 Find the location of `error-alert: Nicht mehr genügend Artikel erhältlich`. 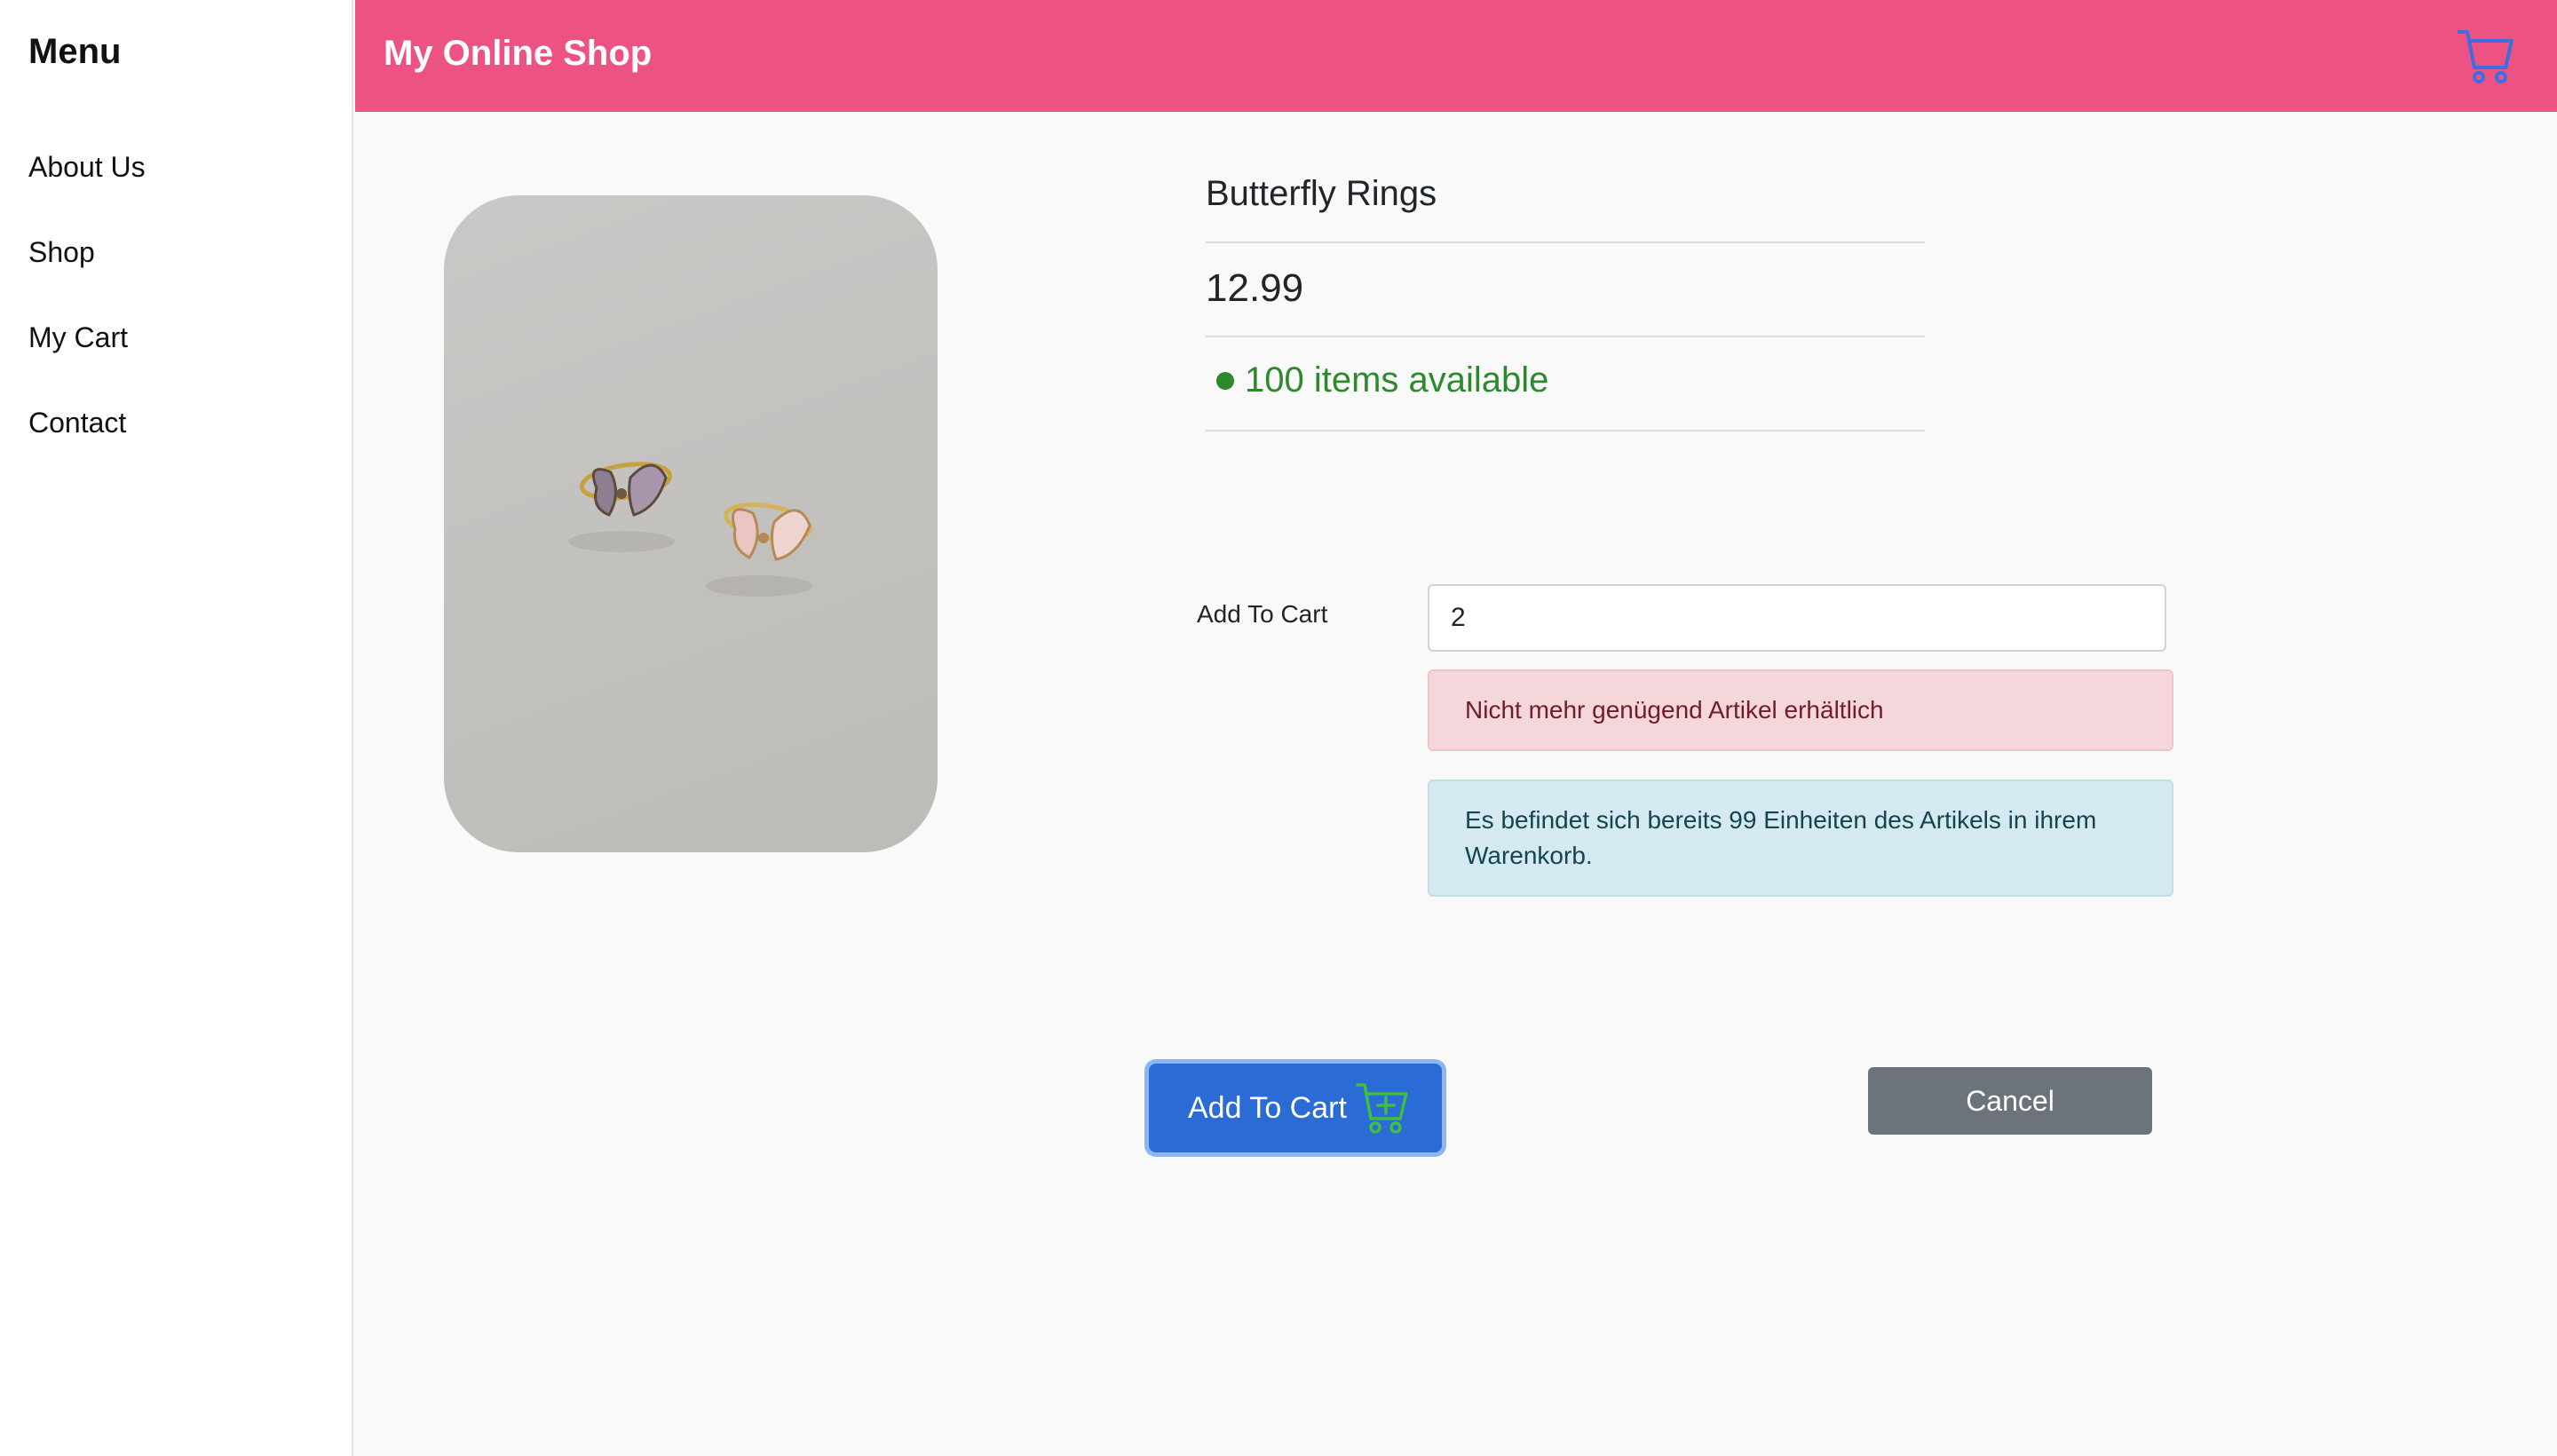

error-alert: Nicht mehr genügend Artikel erhältlich is located at coordinates (1800, 710).